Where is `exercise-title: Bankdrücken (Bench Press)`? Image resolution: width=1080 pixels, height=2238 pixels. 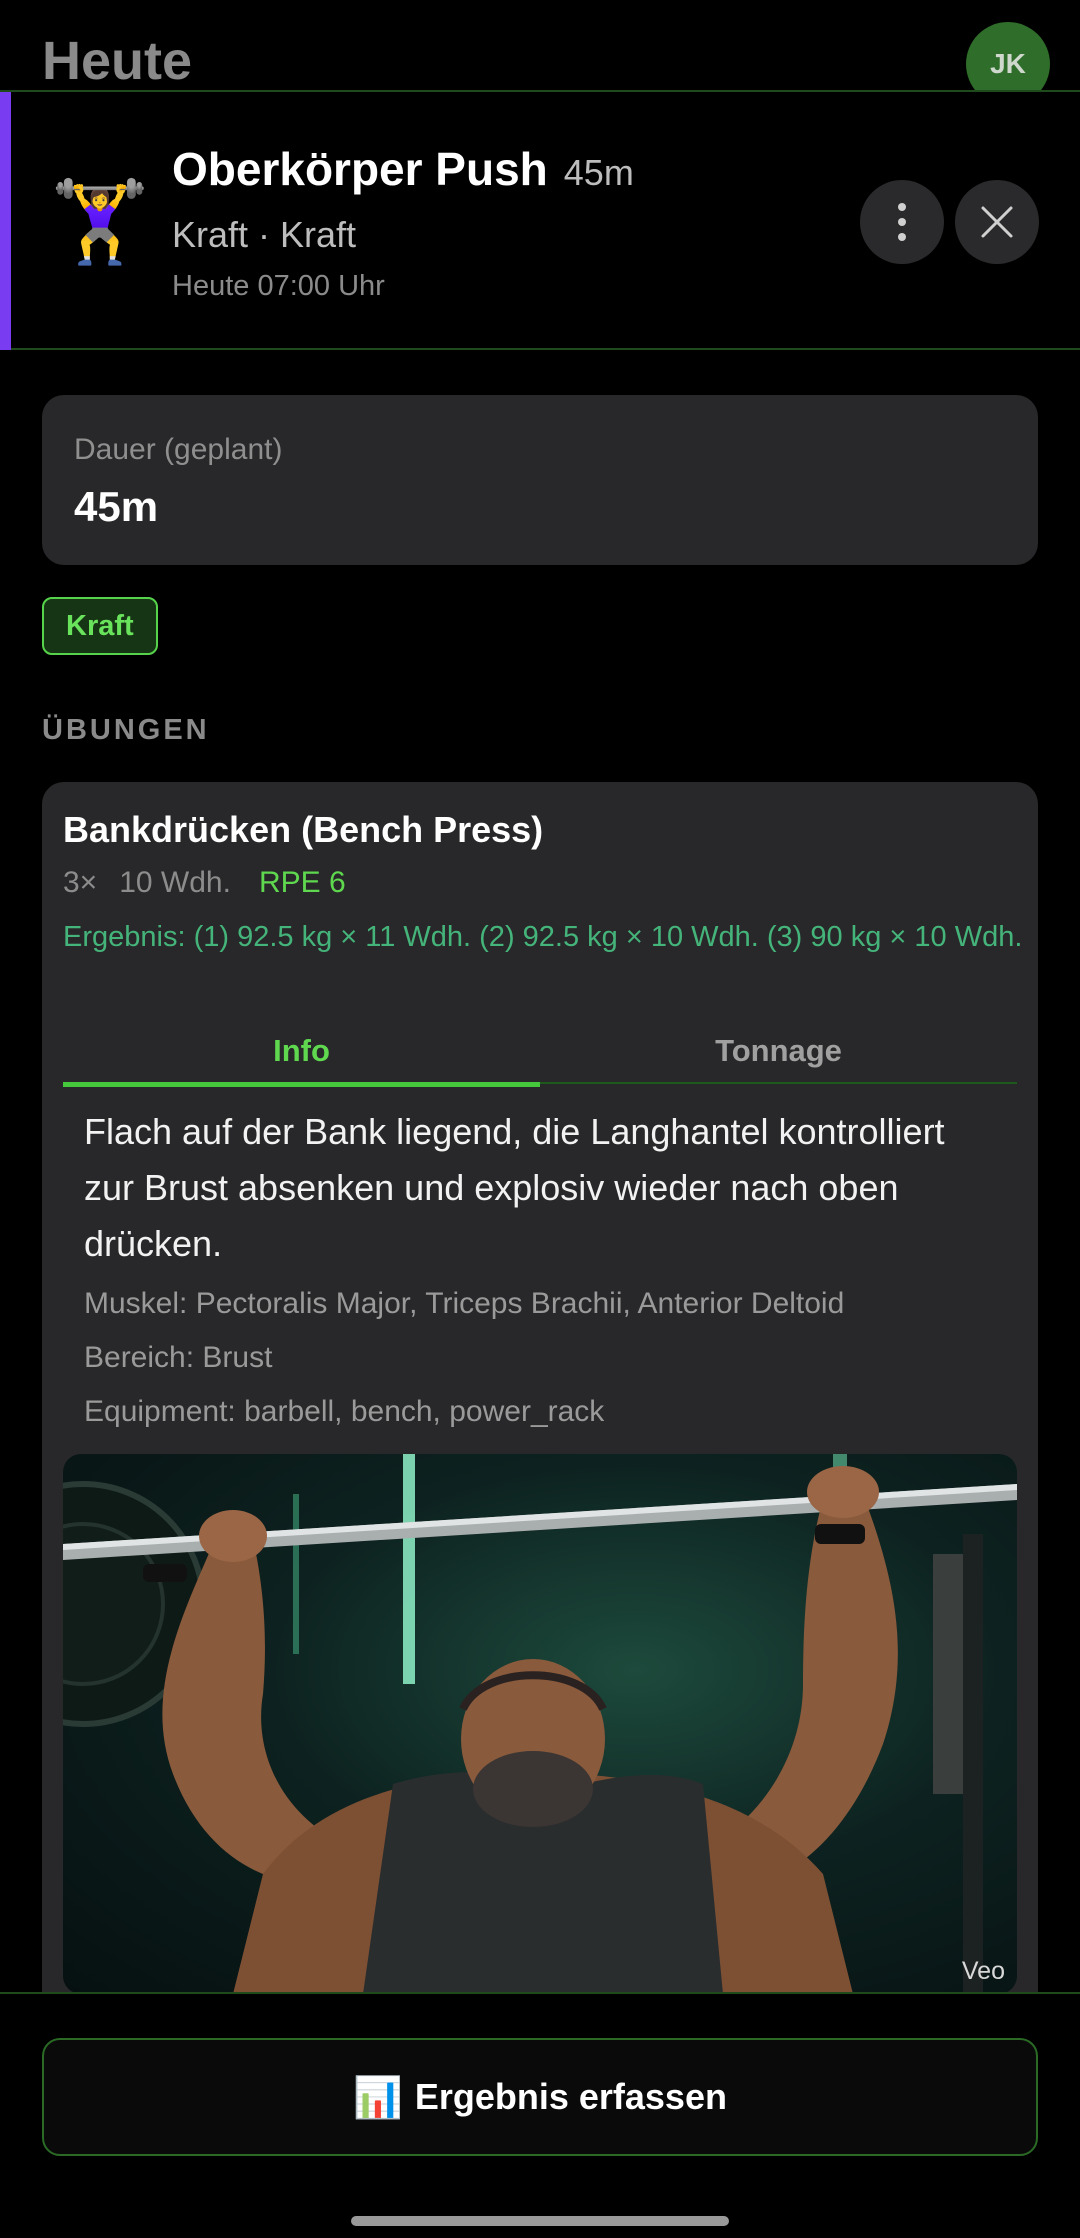
exercise-title: Bankdrücken (Bench Press) is located at coordinates (303, 829).